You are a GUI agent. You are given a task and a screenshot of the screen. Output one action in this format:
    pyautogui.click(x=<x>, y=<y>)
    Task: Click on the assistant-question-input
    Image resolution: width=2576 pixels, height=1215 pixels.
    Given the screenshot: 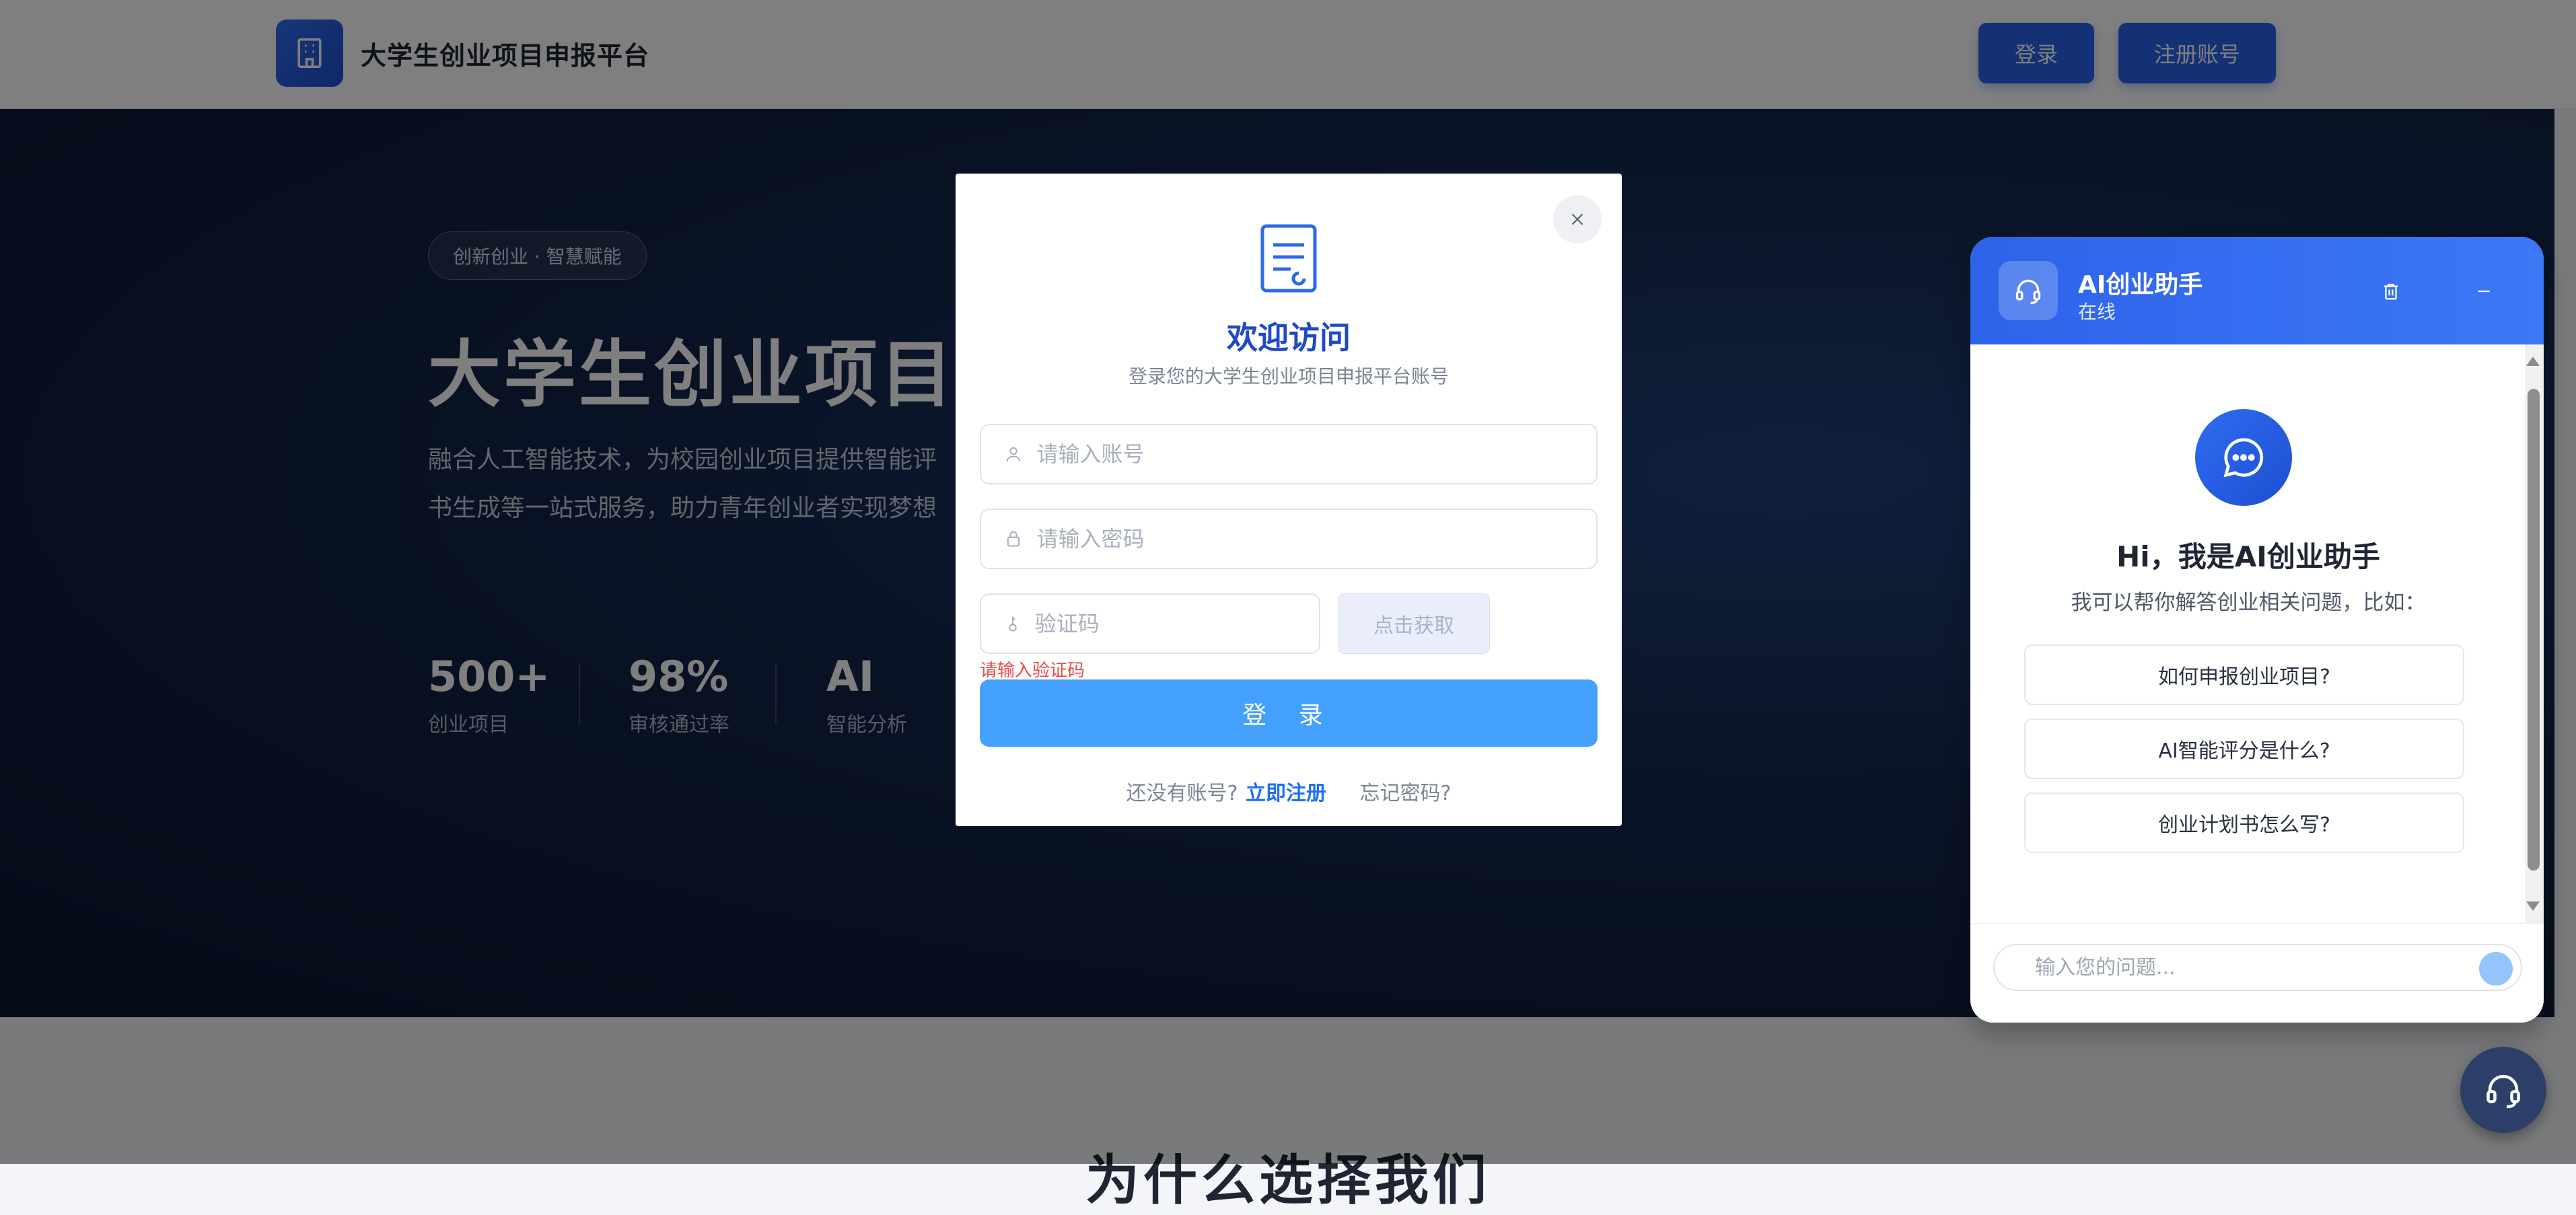 What is the action you would take?
    pyautogui.click(x=2242, y=967)
    